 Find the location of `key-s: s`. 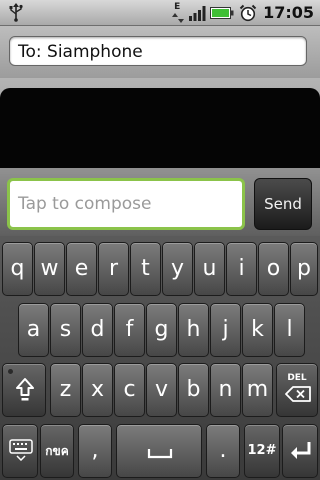

key-s: s is located at coordinates (65, 330).